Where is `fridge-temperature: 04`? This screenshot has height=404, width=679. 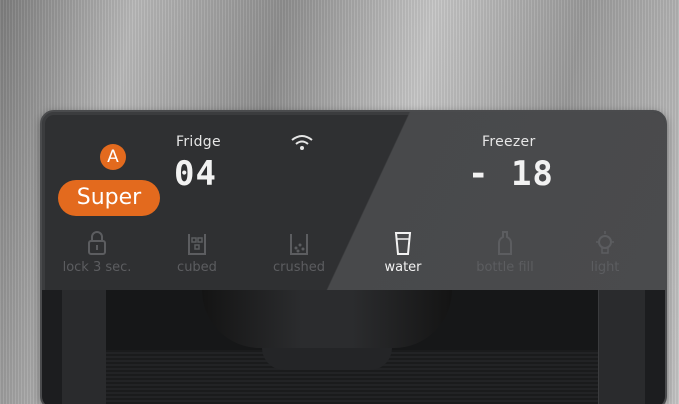
fridge-temperature: 04 is located at coordinates (195, 174).